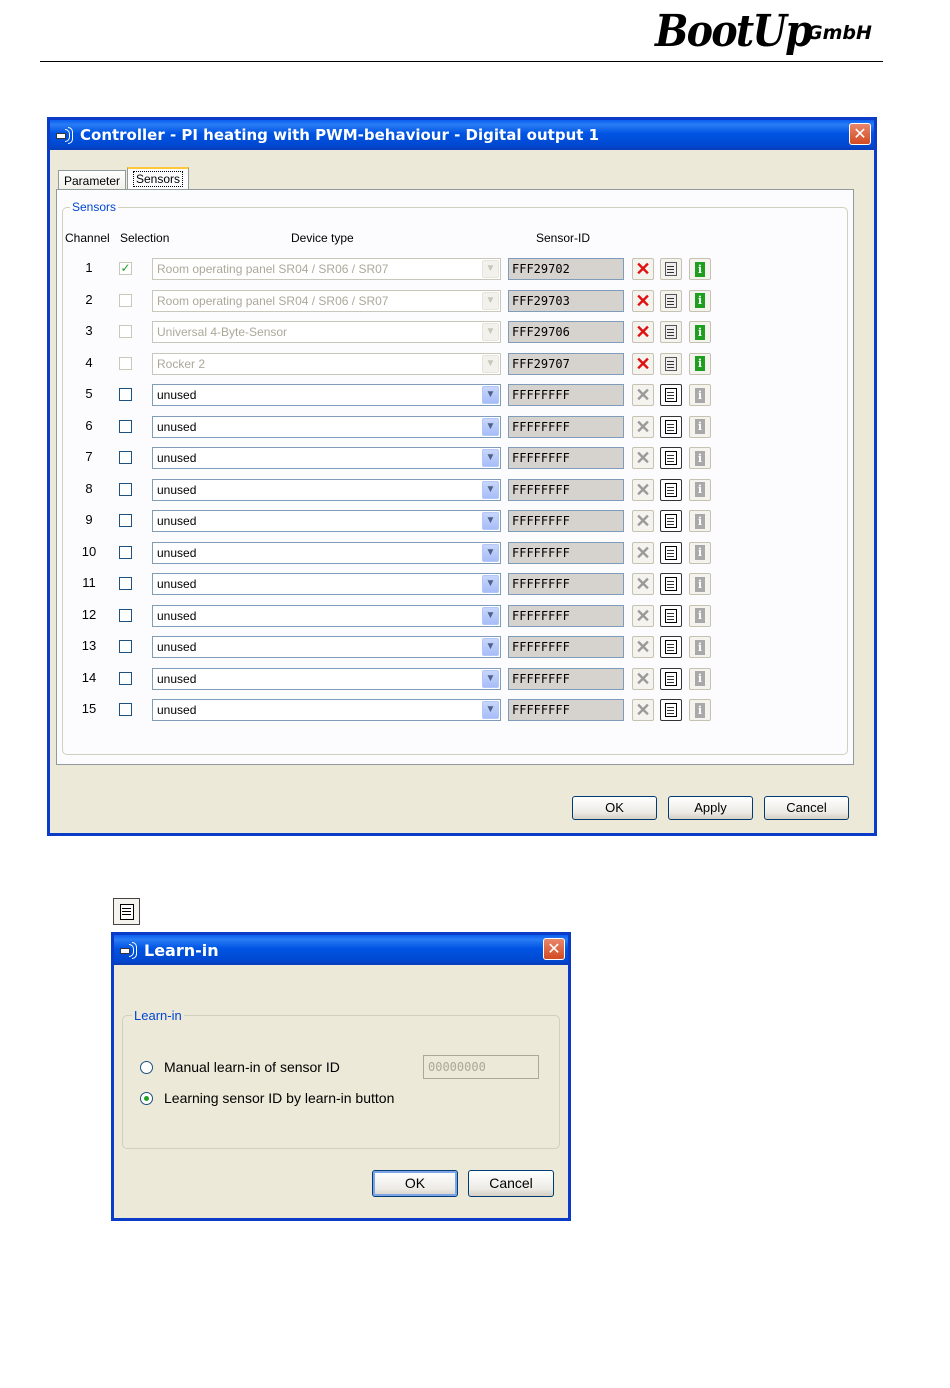 Image resolution: width=950 pixels, height=1388 pixels. What do you see at coordinates (566, 332) in the screenshot?
I see `sensor-id-field: FFF29706` at bounding box center [566, 332].